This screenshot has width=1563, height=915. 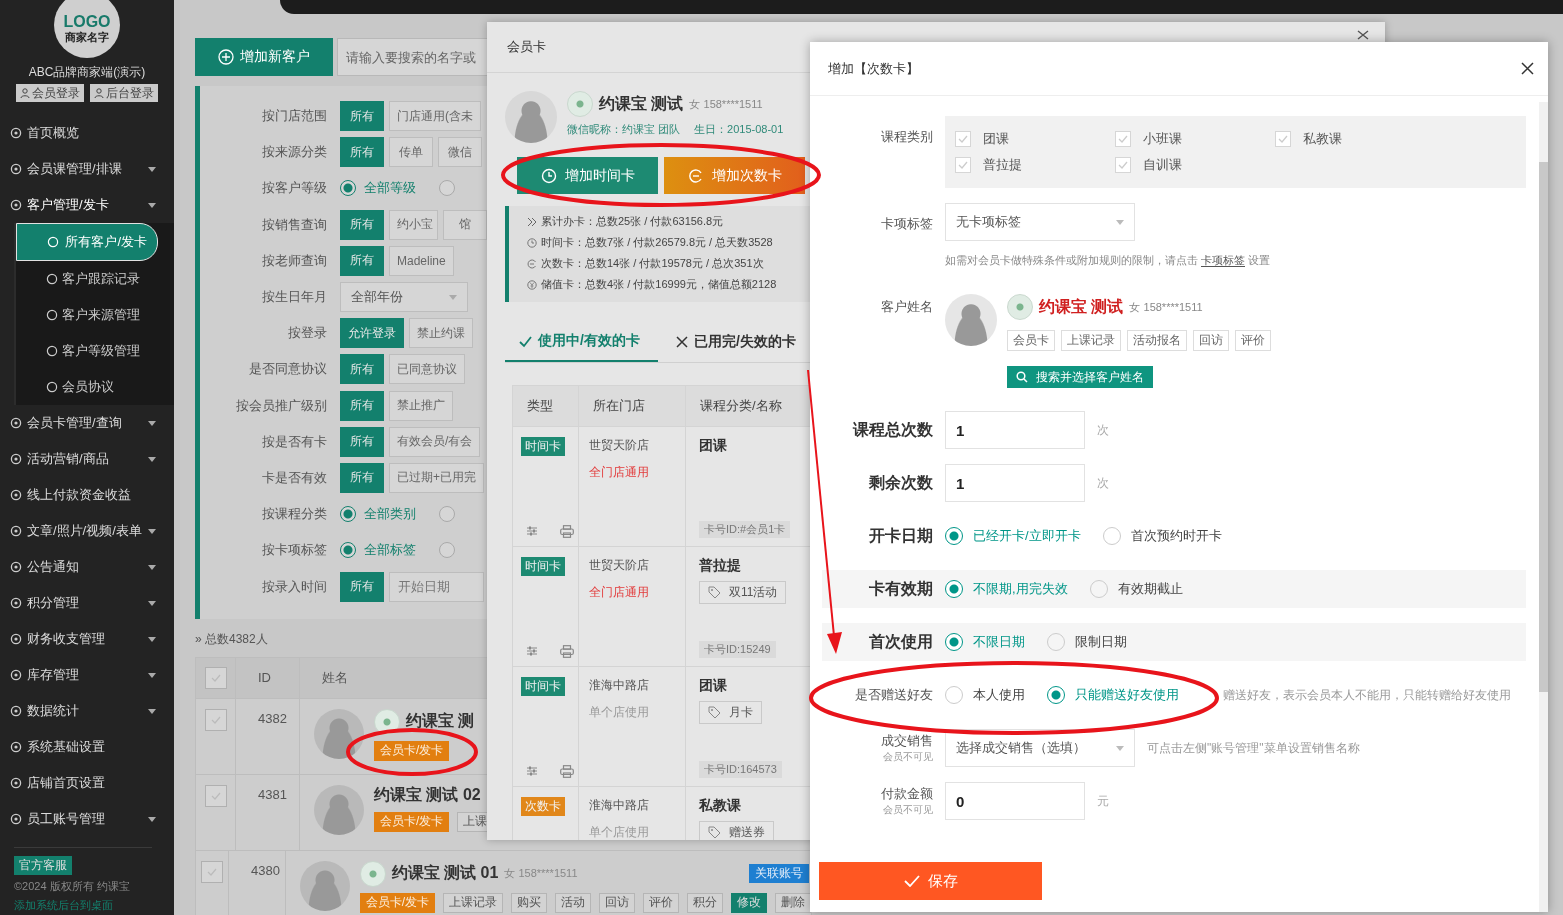 I want to click on submenu-item: 客户等级管理, so click(x=94, y=351).